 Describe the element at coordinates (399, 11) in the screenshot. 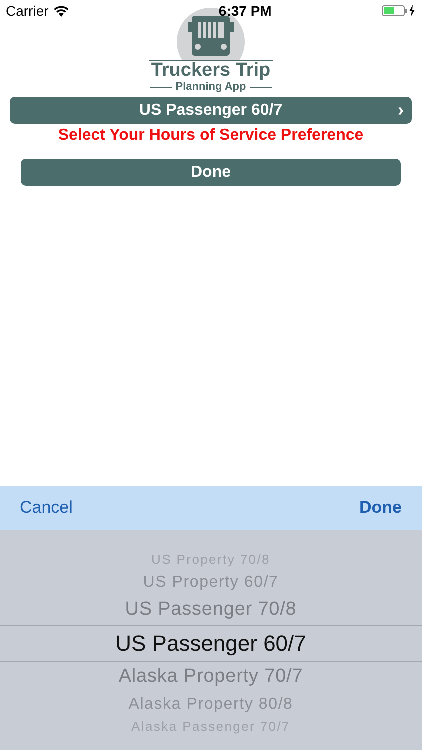

I see `battery-icon` at that location.